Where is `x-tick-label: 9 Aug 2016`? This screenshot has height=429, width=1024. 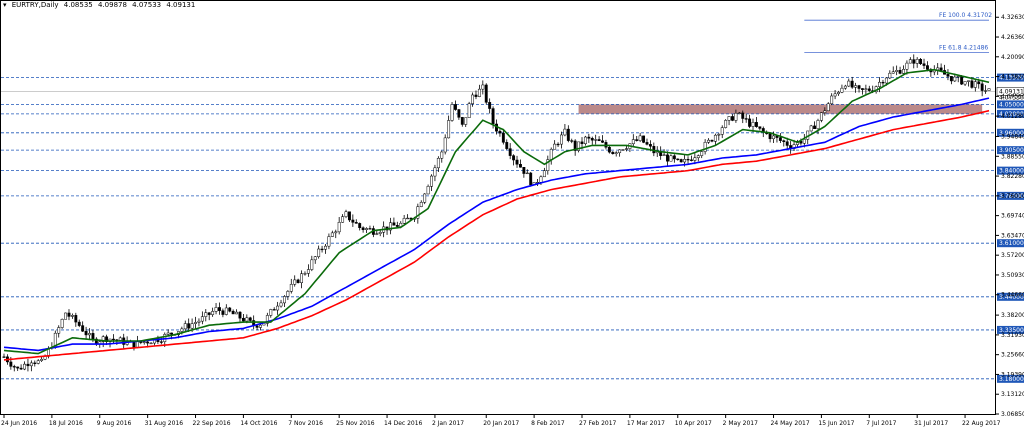
x-tick-label: 9 Aug 2016 is located at coordinates (114, 423).